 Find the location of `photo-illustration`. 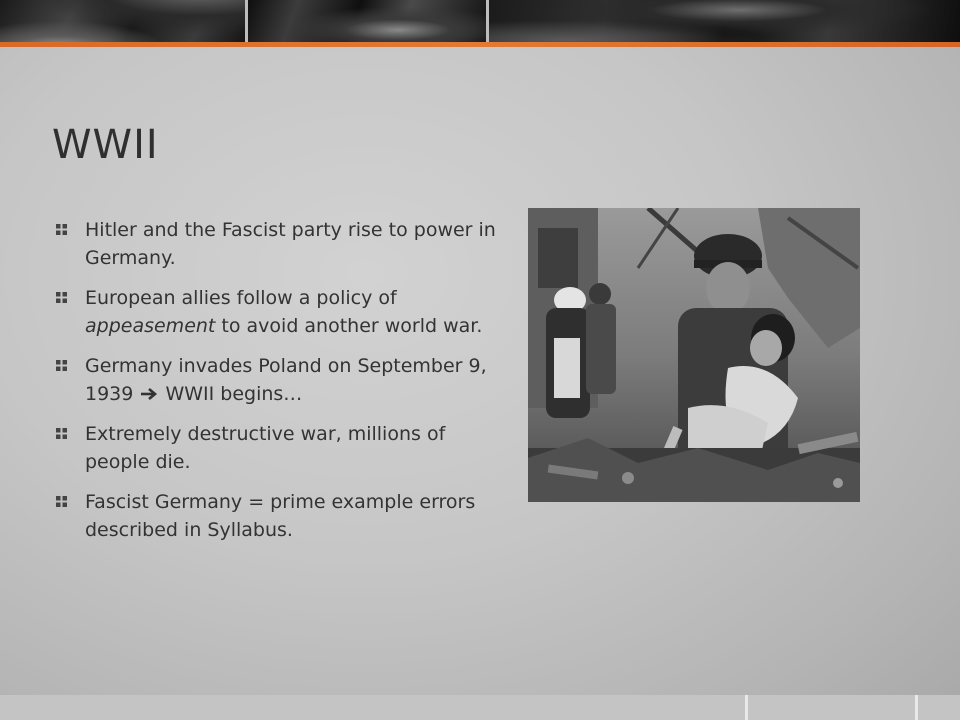

photo-illustration is located at coordinates (694, 355).